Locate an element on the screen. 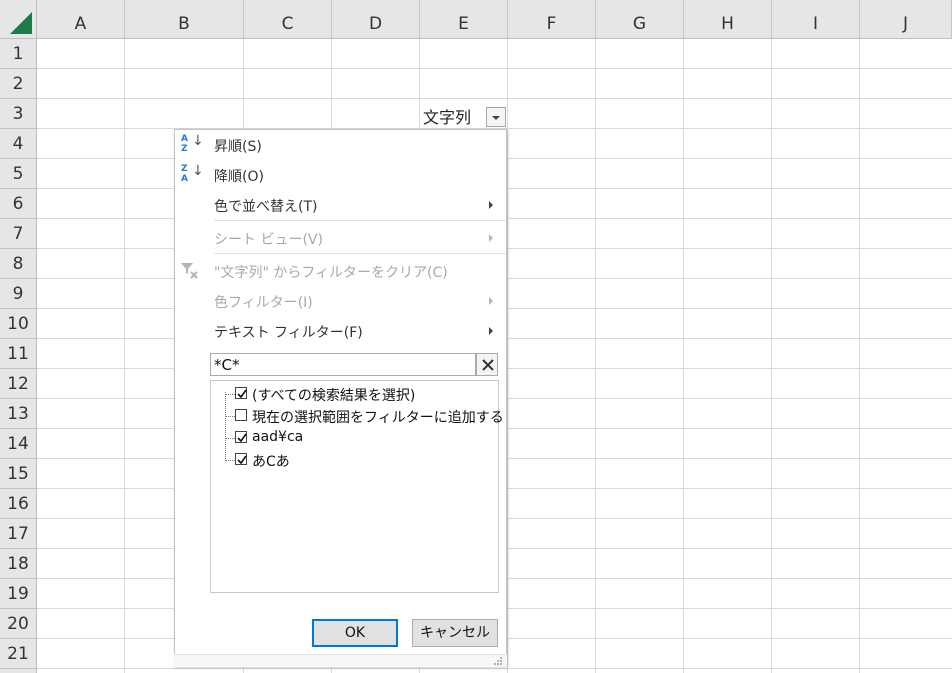 The width and height of the screenshot is (952, 673). column-header-j: J is located at coordinates (906, 19).